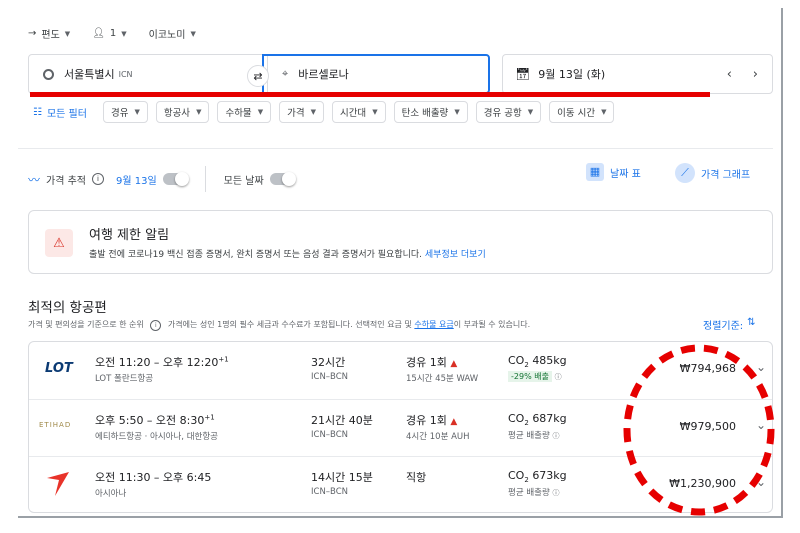 The height and width of the screenshot is (533, 800). I want to click on airline-name: 아시아나, so click(111, 494).